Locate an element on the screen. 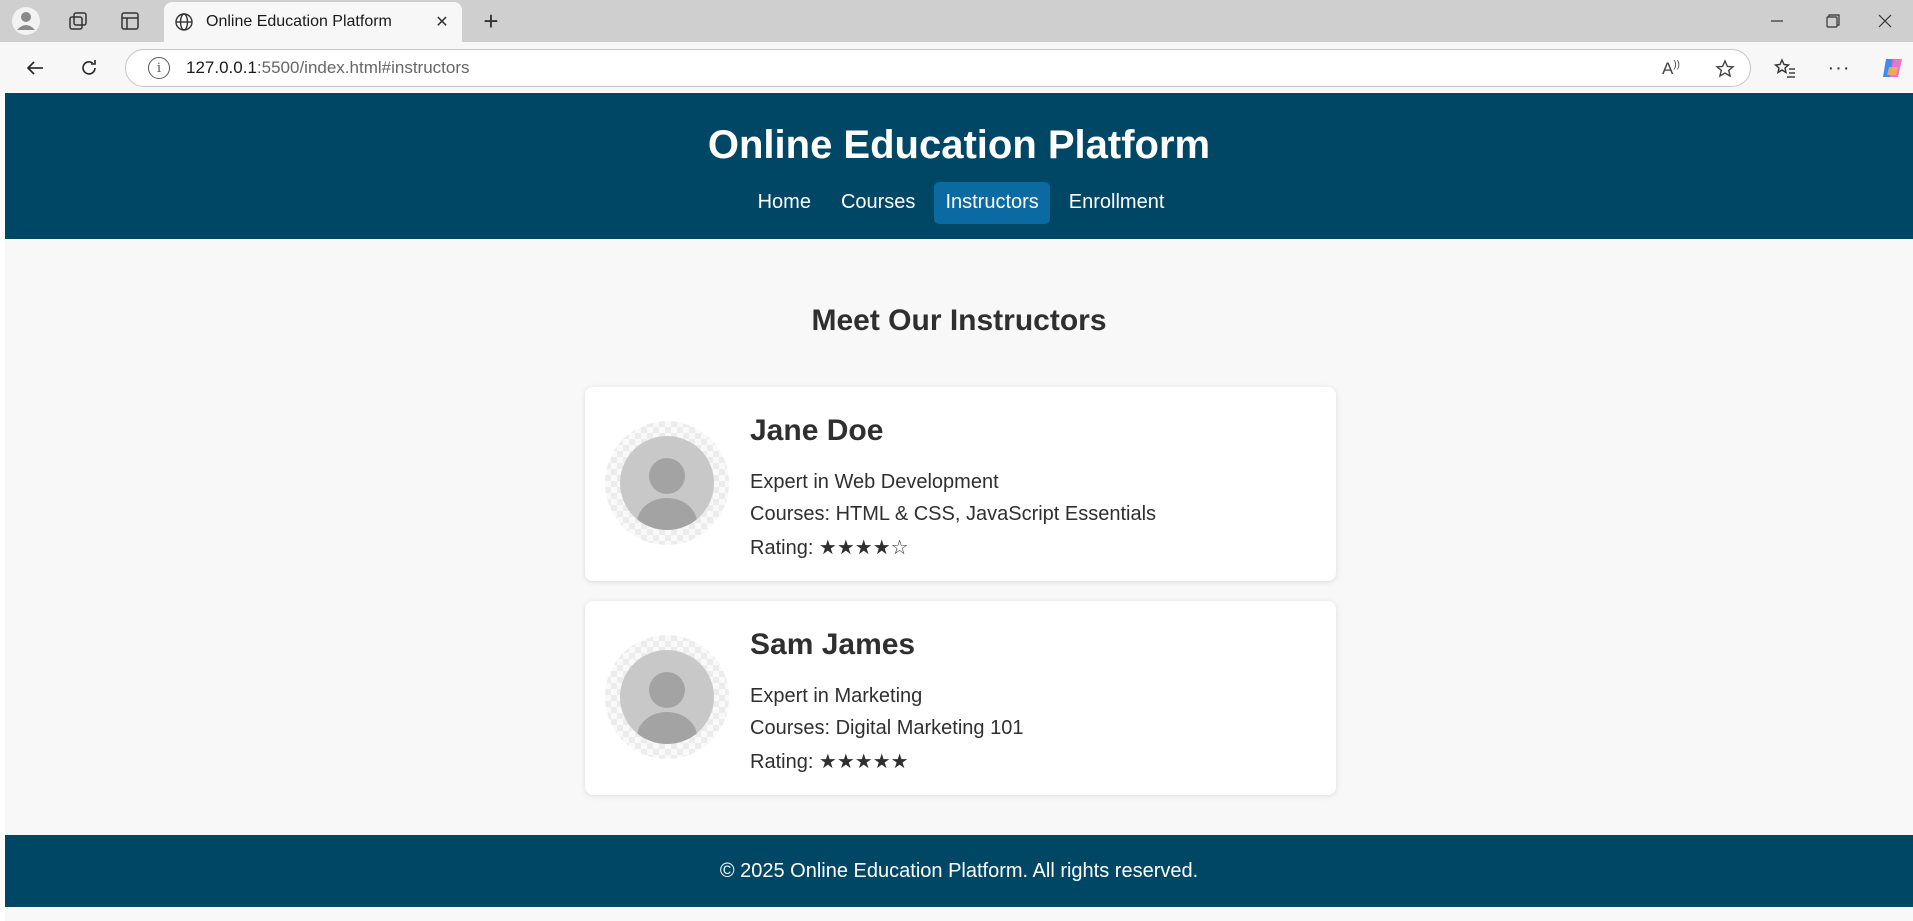 The width and height of the screenshot is (1913, 921). instructor-name: Sam James is located at coordinates (833, 644).